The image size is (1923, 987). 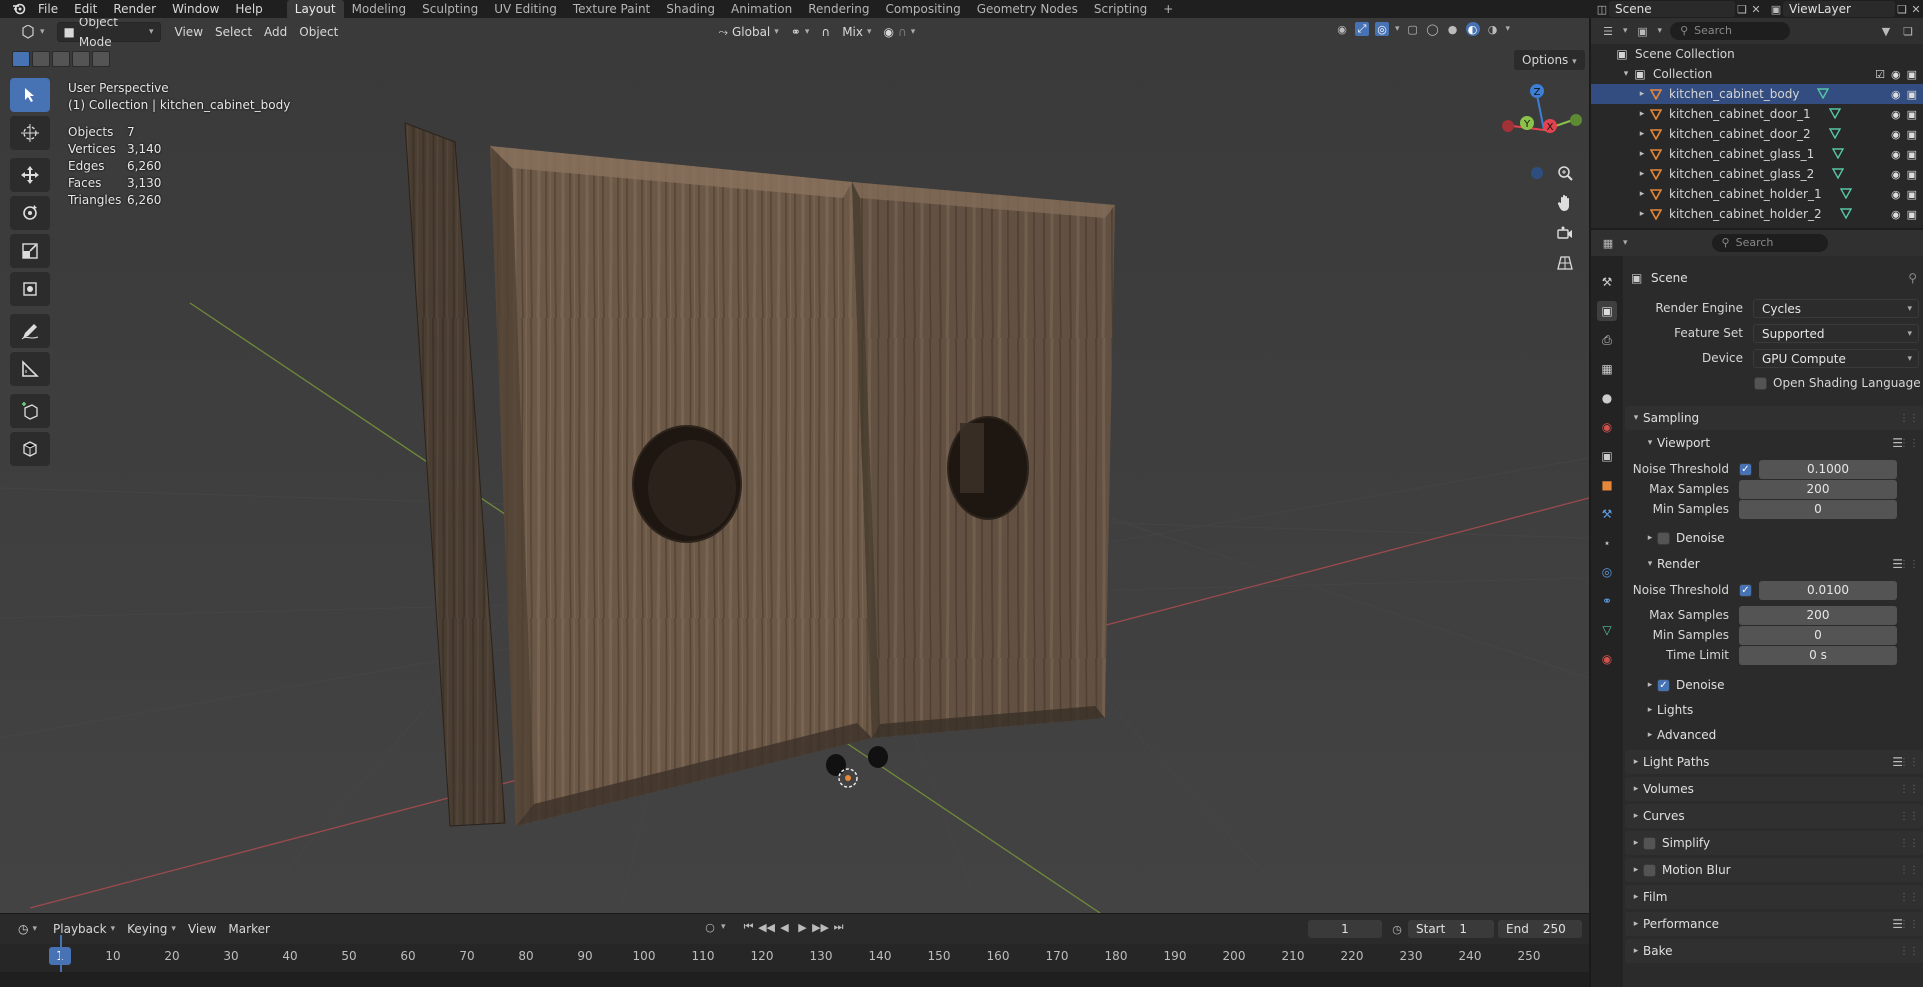 I want to click on select-intersect-icon, so click(x=101, y=59).